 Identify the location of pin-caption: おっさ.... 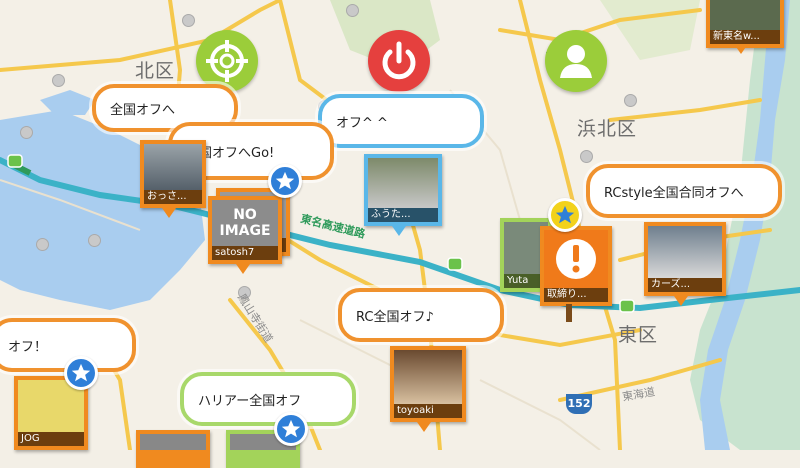
(173, 197).